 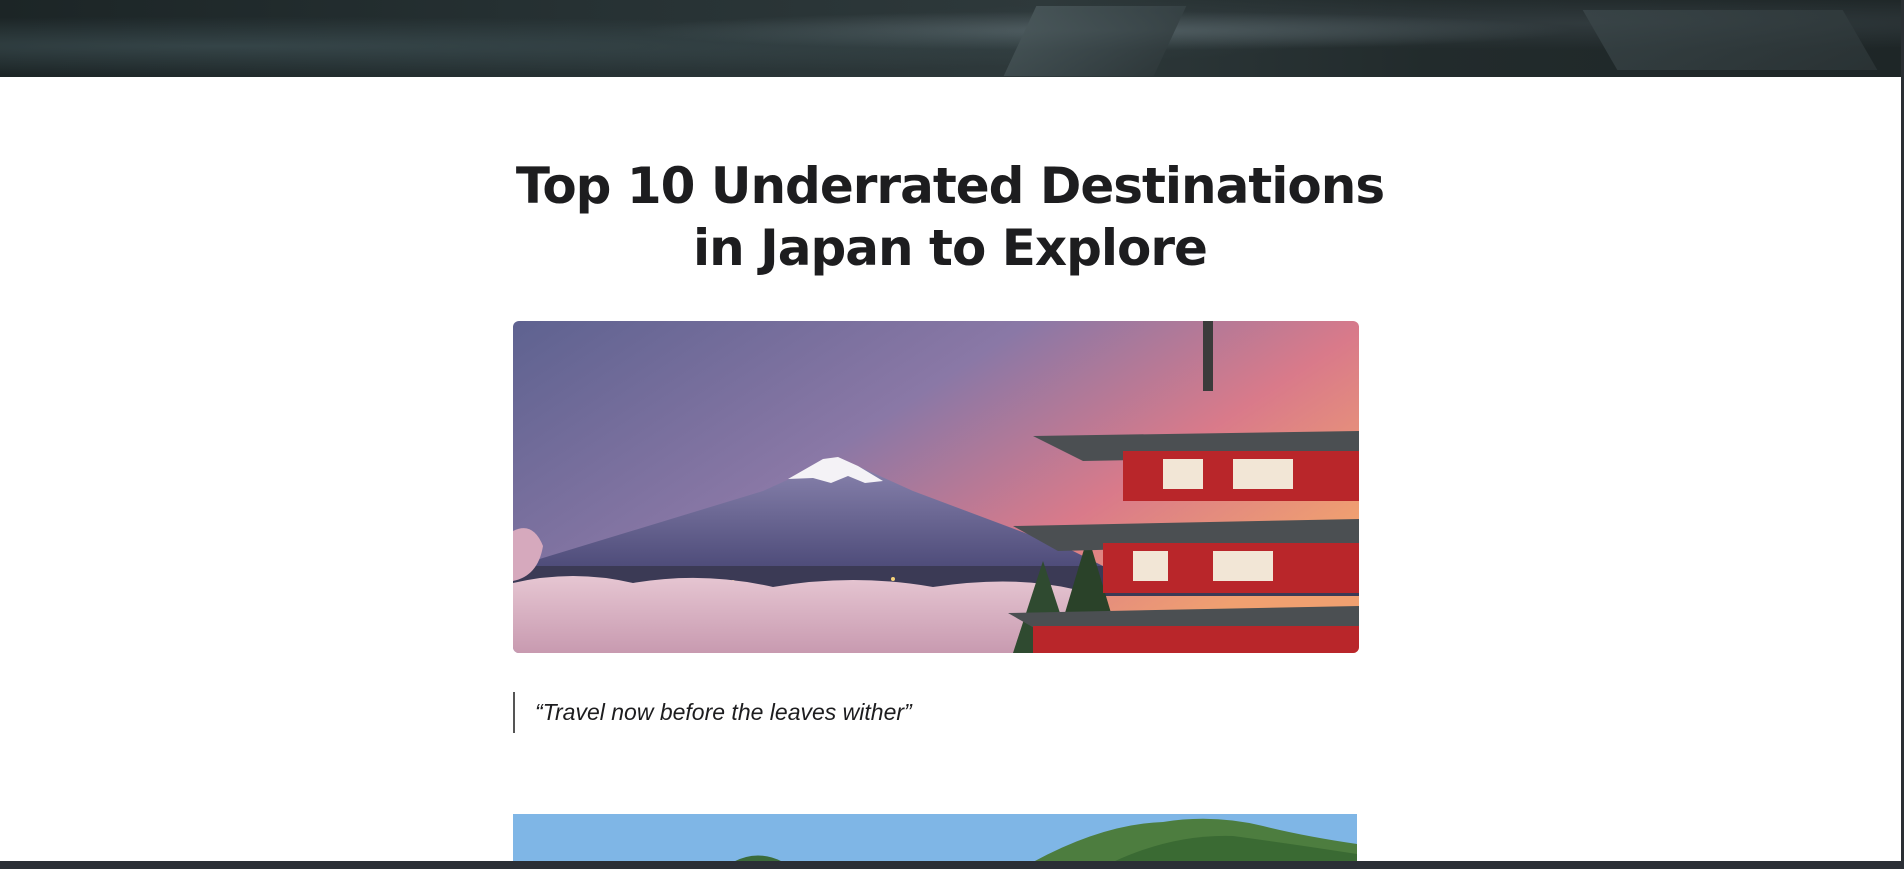 I want to click on header-background-image, so click(x=952, y=38).